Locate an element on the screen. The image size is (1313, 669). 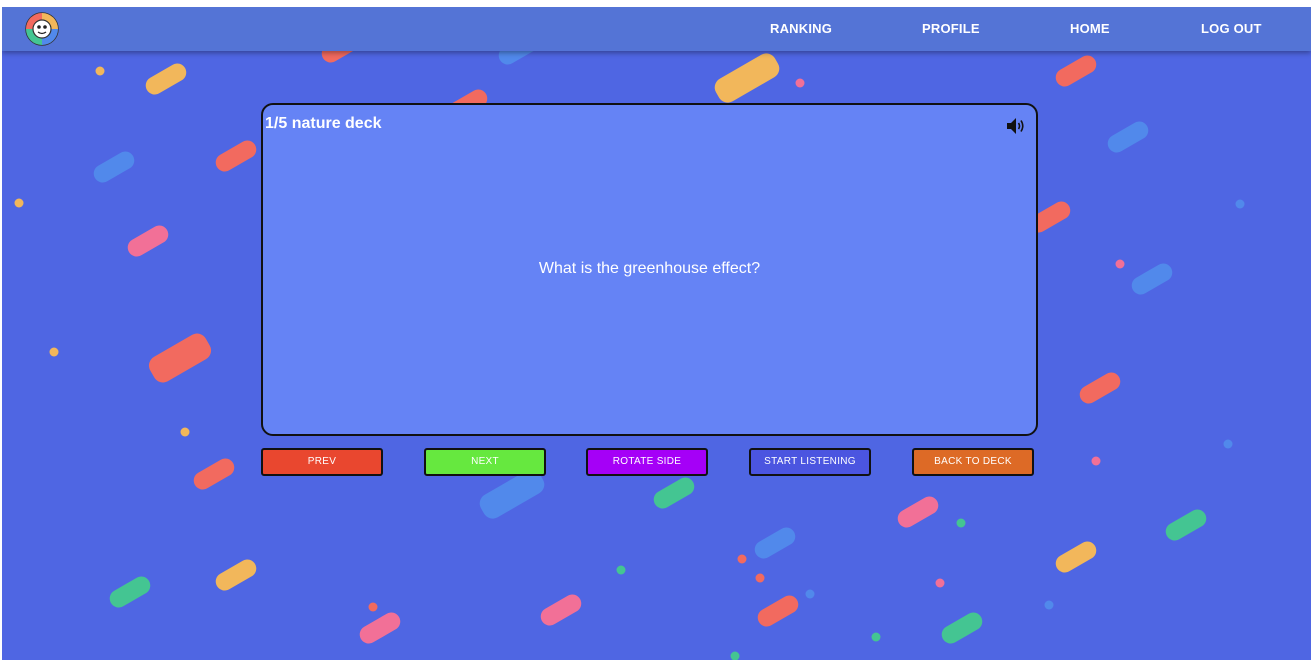
quiz-mascot-logo-icon is located at coordinates (42, 29).